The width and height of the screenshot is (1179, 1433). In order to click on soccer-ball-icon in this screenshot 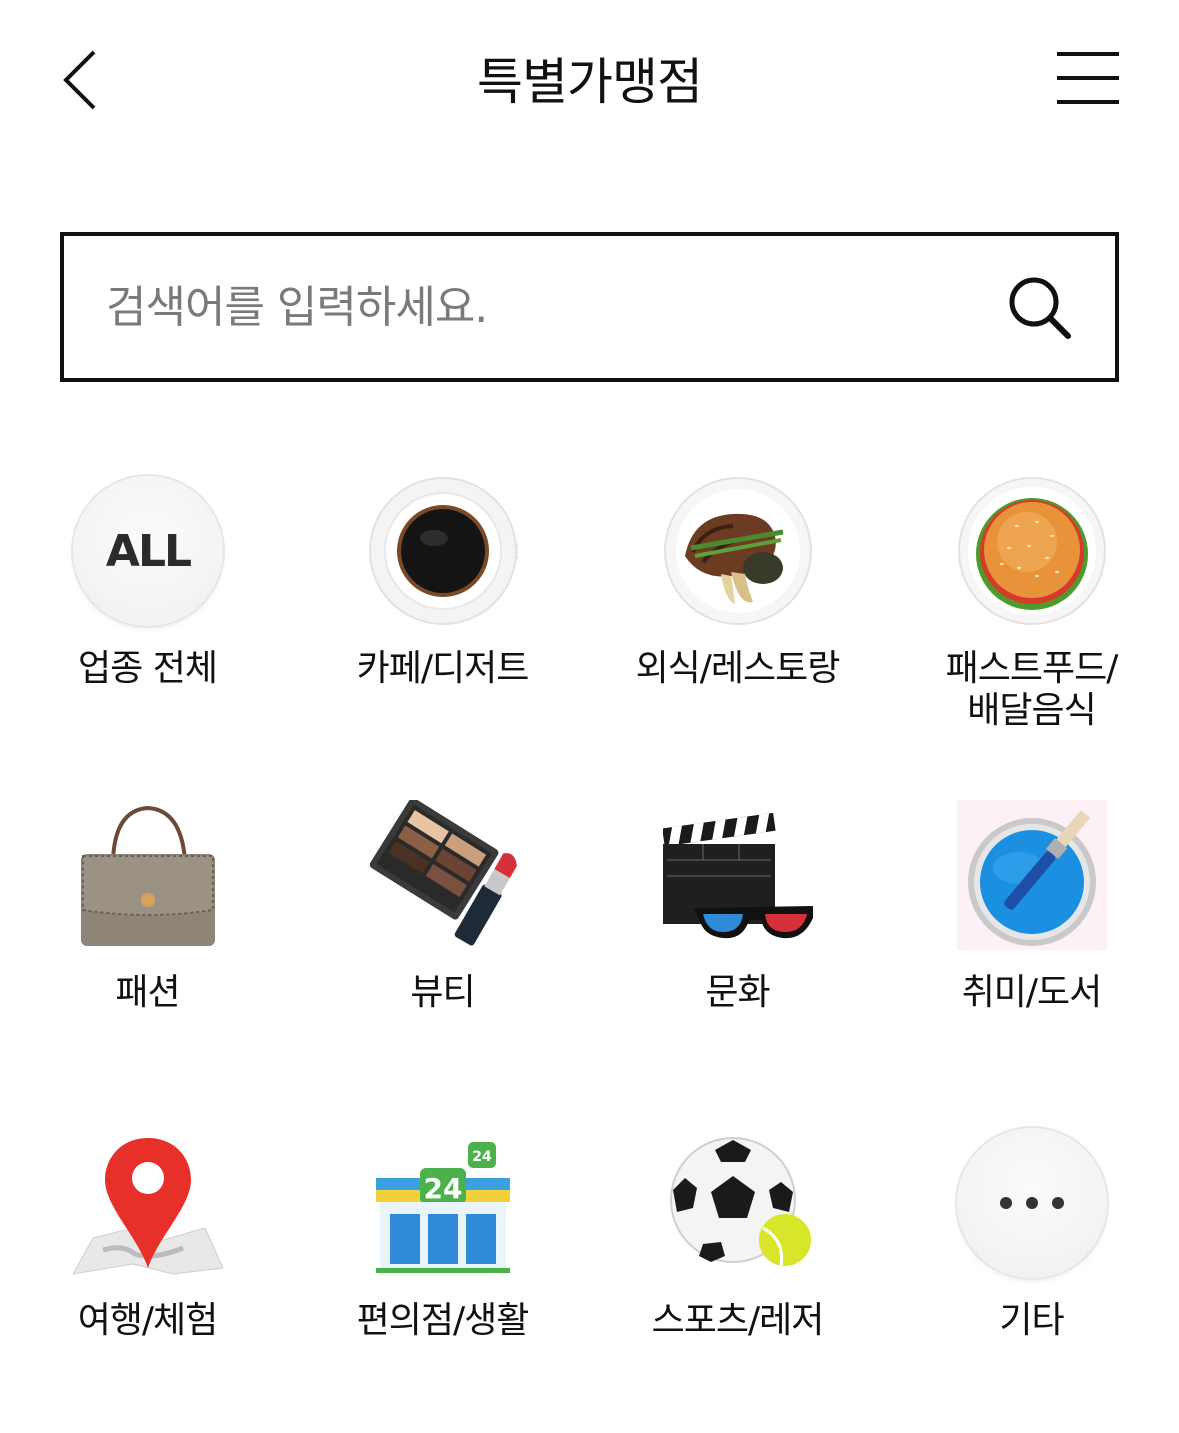, I will do `click(740, 1202)`.